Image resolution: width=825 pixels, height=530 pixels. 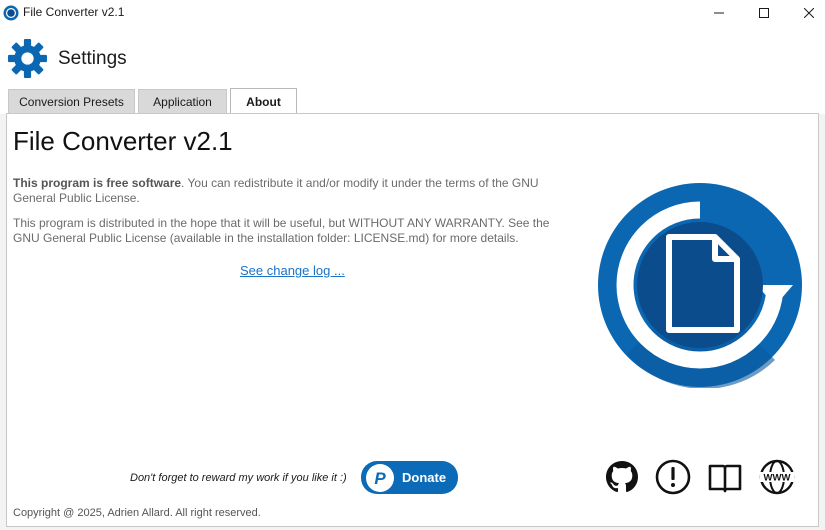 I want to click on svg-text: WWW, so click(x=777, y=478).